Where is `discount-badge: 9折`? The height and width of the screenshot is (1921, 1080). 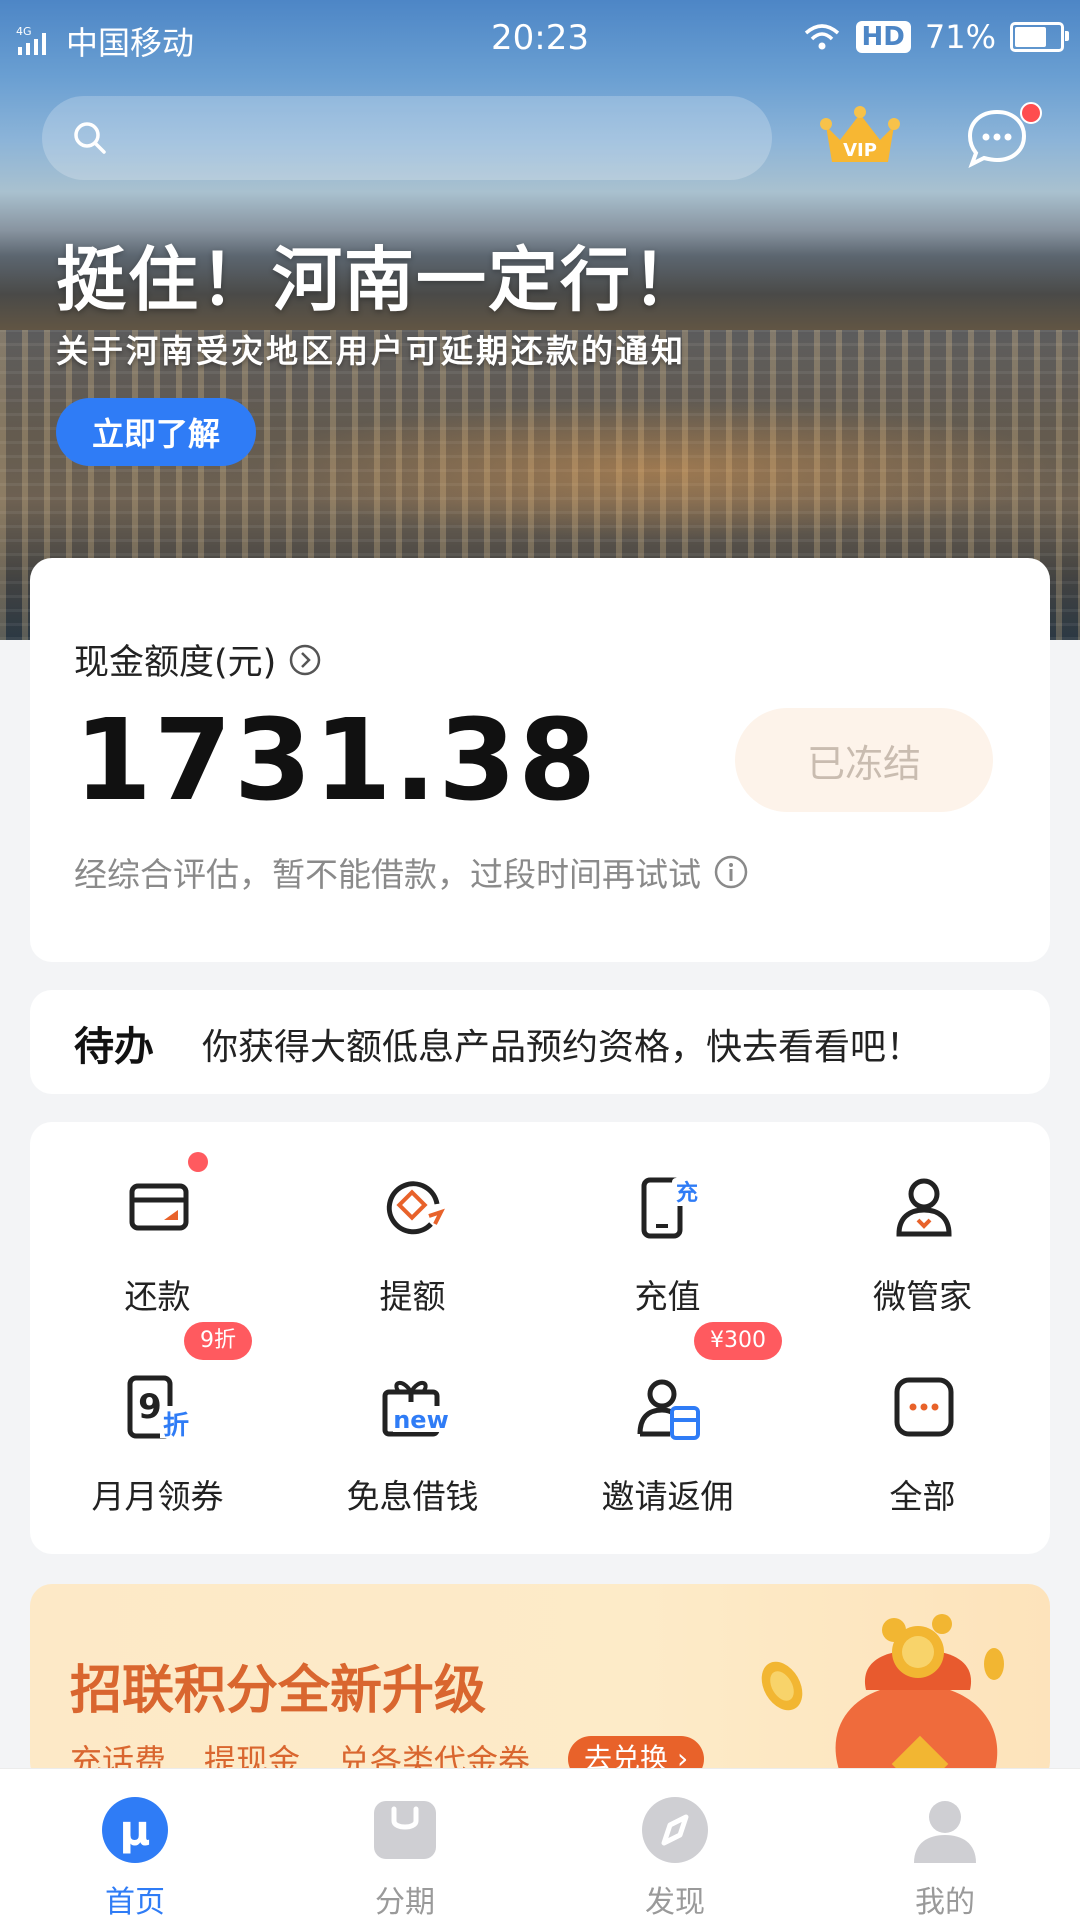 discount-badge: 9折 is located at coordinates (218, 1341).